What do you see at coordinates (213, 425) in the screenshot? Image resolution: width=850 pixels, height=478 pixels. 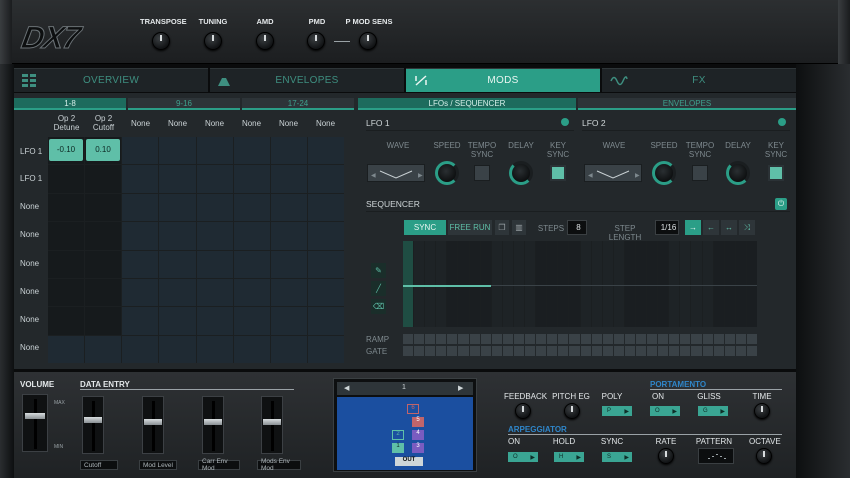 I see `carr-env-mod-fader` at bounding box center [213, 425].